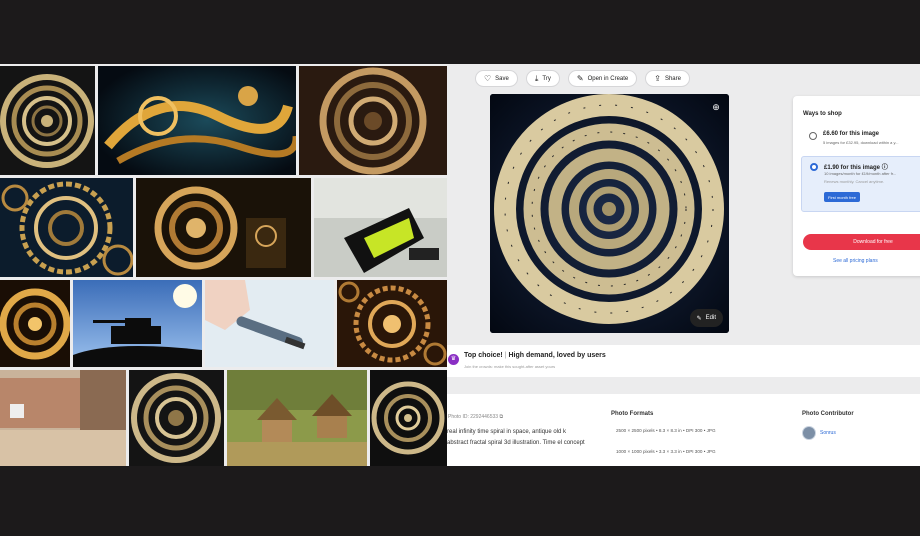 Image resolution: width=920 pixels, height=536 pixels. I want to click on result-thumb-clock-spiral-brown, so click(373, 120).